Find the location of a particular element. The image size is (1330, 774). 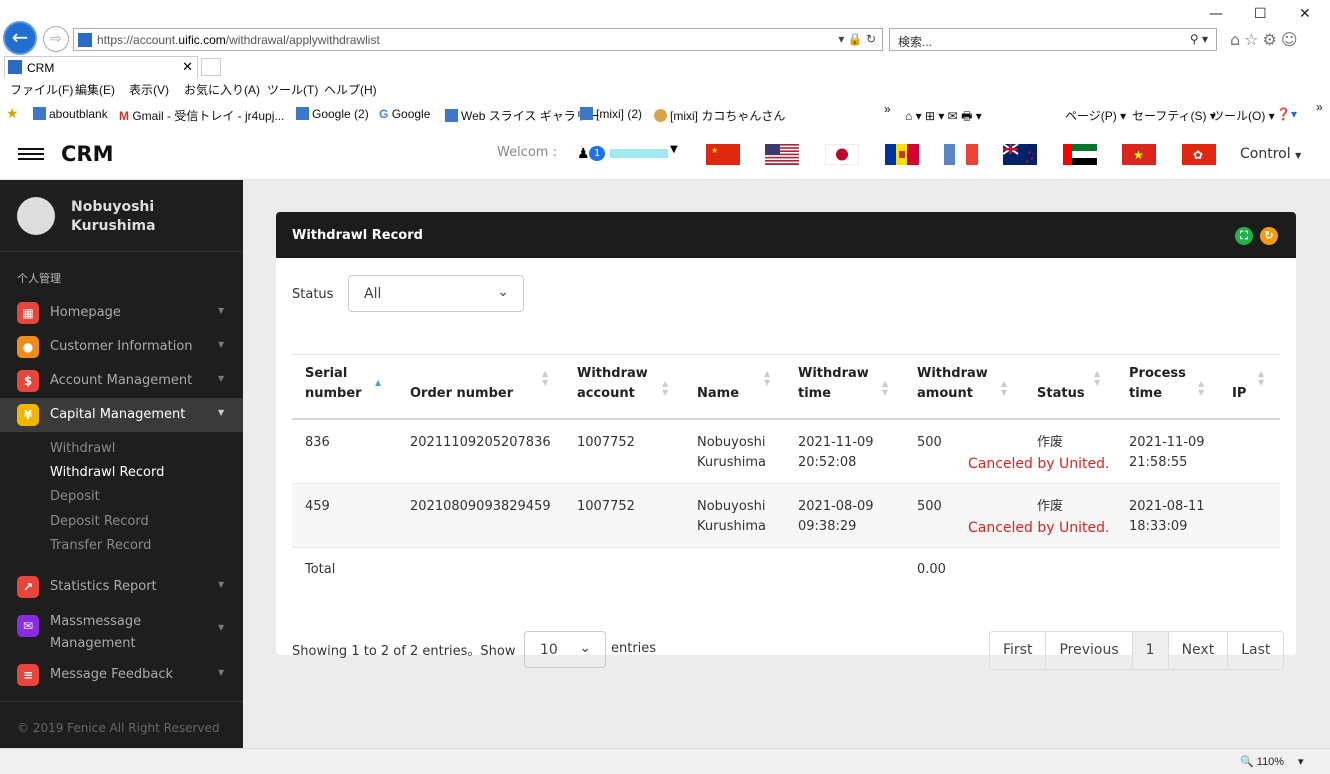

copyright: © 2019 Fenice All Right Reserved is located at coordinates (118, 728).